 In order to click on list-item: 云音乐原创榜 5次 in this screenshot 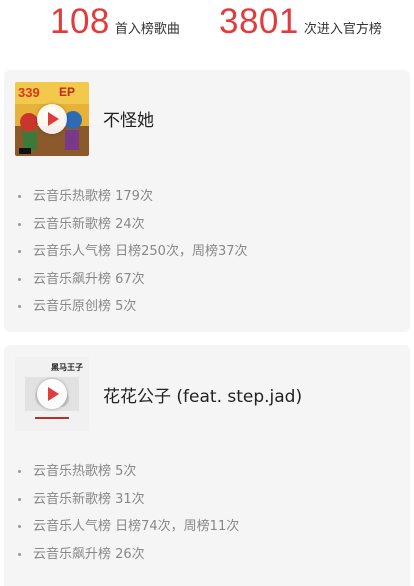, I will do `click(133, 307)`.